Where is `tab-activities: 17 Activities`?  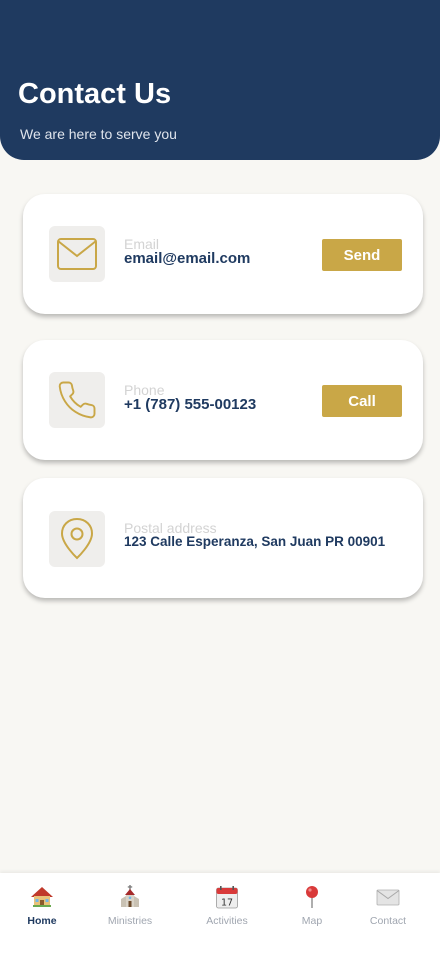
tab-activities: 17 Activities is located at coordinates (227, 914).